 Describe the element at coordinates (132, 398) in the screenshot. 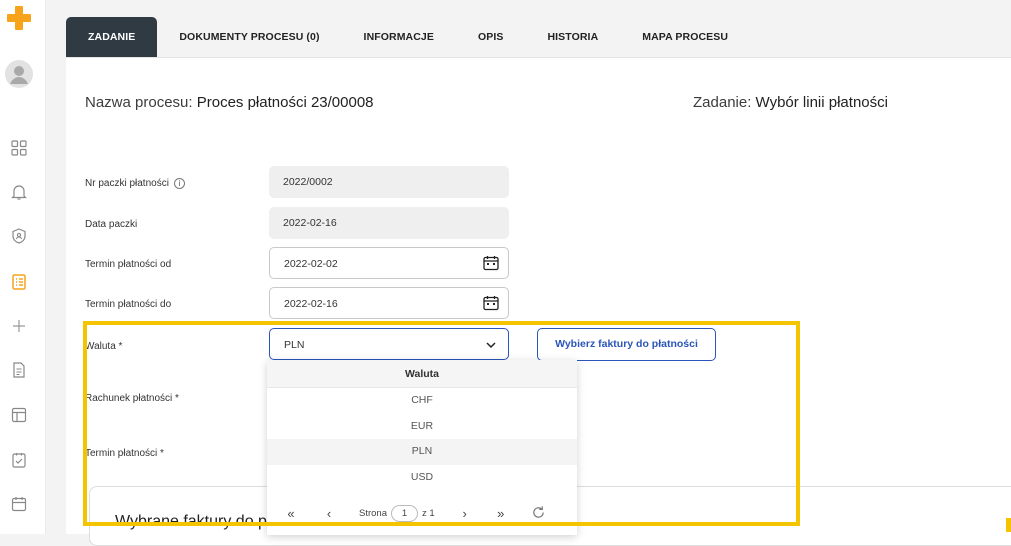

I see `account-label: Rachunek płatności *` at that location.